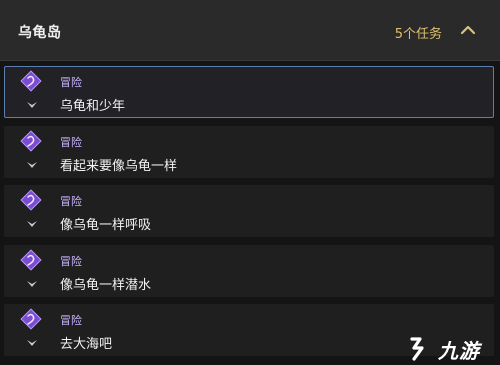  What do you see at coordinates (119, 166) in the screenshot?
I see `quest-title: 看起来要像乌龟一样` at bounding box center [119, 166].